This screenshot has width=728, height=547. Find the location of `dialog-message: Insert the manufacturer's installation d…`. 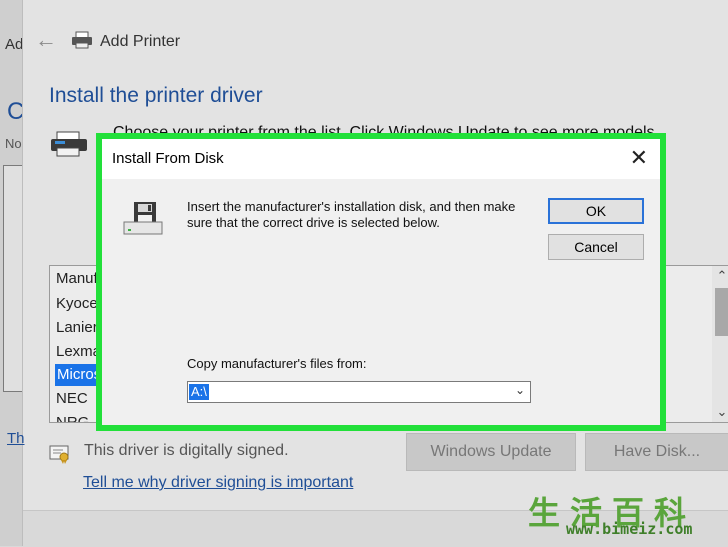

dialog-message: Insert the manufacturer's installation d… is located at coordinates (351, 214).